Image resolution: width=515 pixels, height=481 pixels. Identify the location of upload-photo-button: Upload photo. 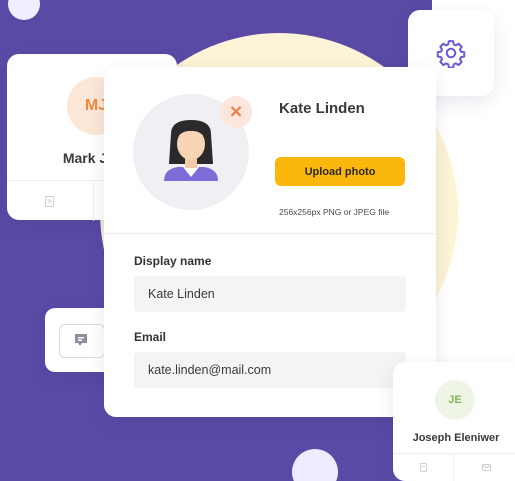
(340, 171).